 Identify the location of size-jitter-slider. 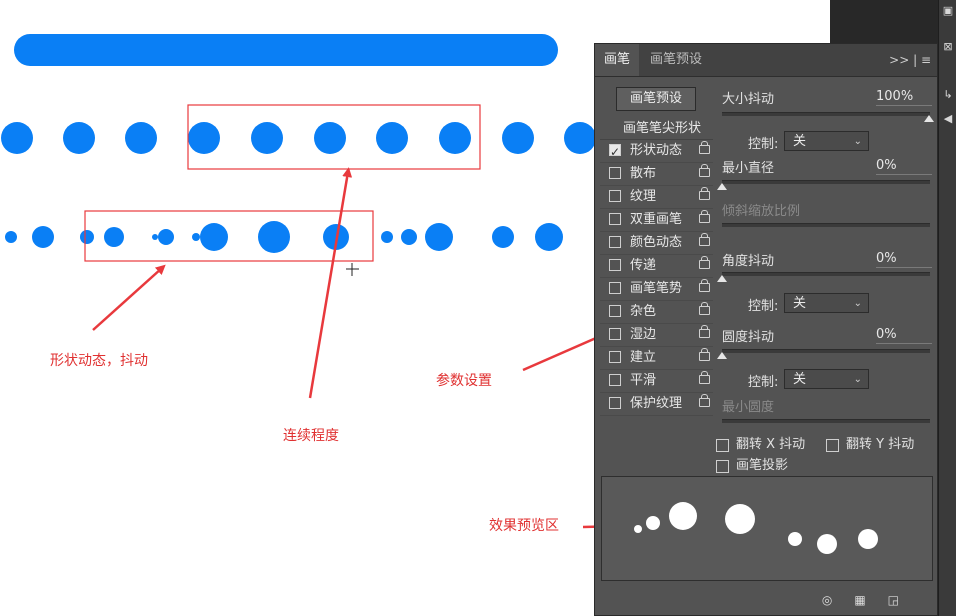
(826, 114).